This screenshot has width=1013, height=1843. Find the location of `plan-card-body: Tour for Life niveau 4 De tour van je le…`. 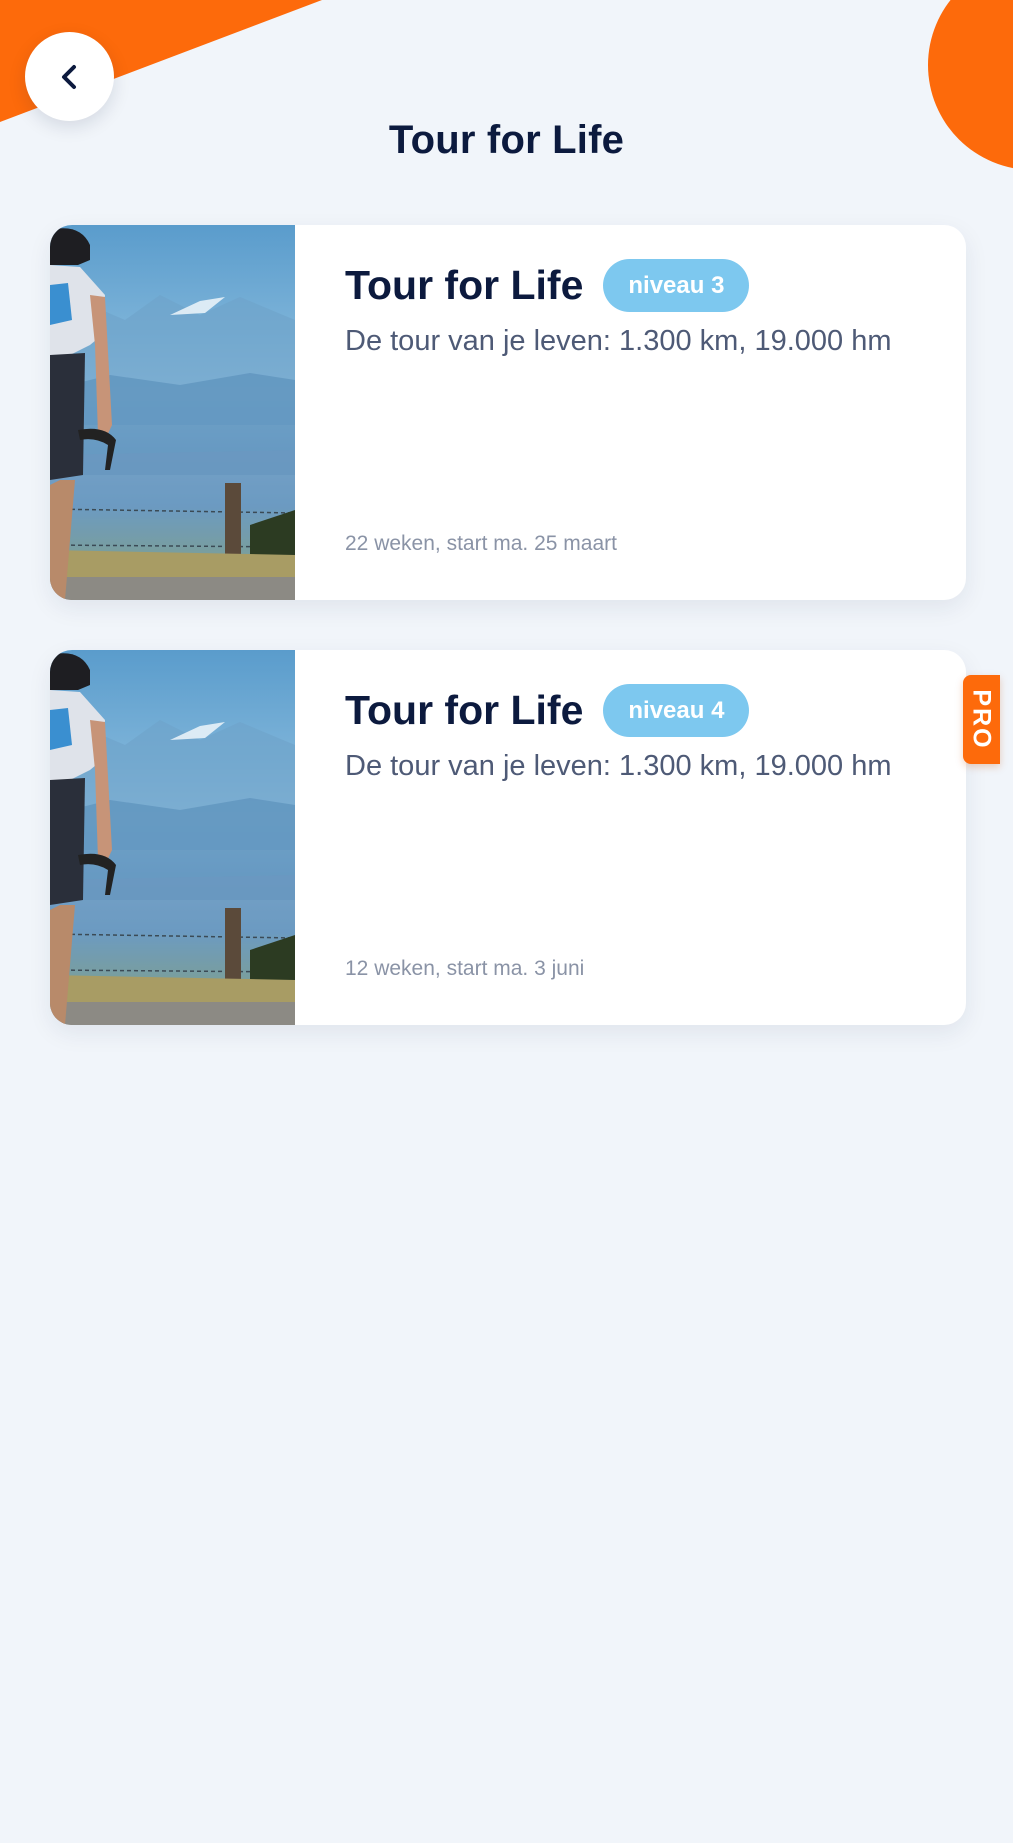

plan-card-body: Tour for Life niveau 4 De tour van je le… is located at coordinates (645, 837).